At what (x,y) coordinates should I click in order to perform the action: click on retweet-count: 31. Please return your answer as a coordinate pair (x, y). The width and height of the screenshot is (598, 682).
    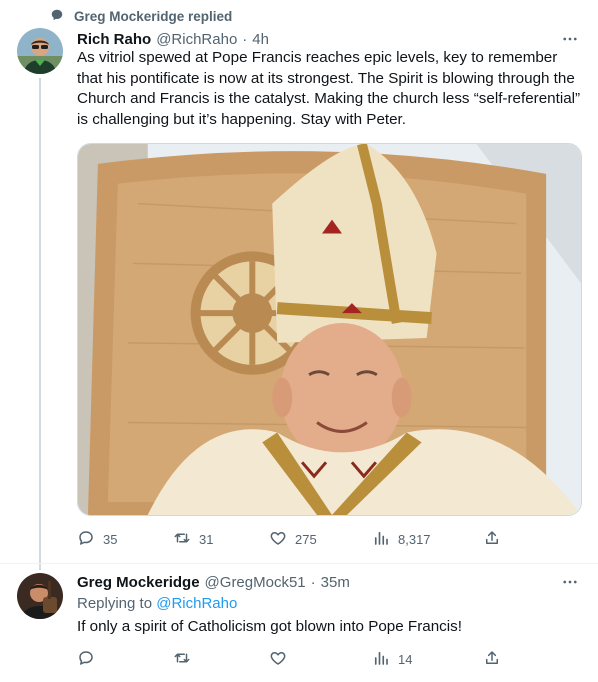
    Looking at the image, I should click on (206, 539).